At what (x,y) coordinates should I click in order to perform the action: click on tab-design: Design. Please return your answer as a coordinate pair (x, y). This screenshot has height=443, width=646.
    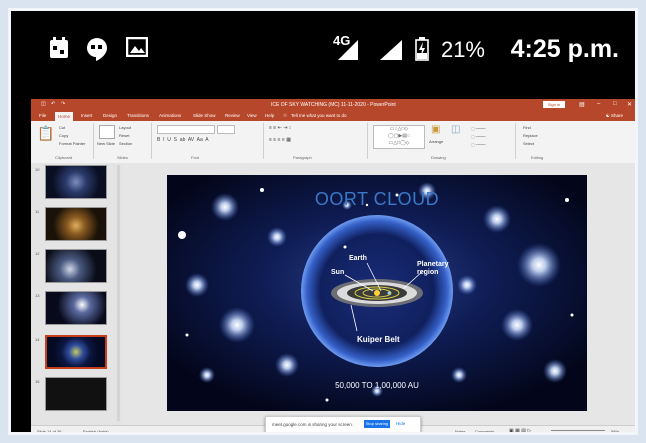
    Looking at the image, I should click on (110, 115).